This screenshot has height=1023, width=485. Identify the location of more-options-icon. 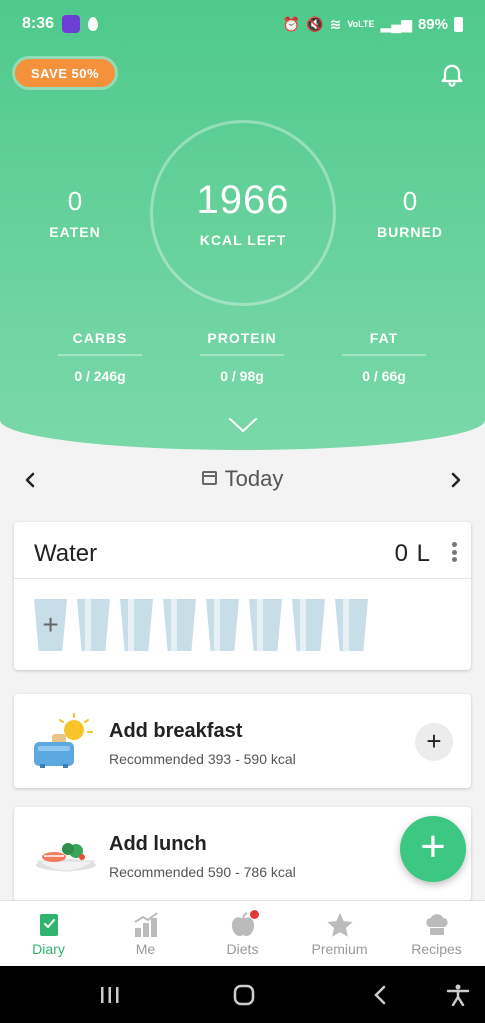
(454, 552).